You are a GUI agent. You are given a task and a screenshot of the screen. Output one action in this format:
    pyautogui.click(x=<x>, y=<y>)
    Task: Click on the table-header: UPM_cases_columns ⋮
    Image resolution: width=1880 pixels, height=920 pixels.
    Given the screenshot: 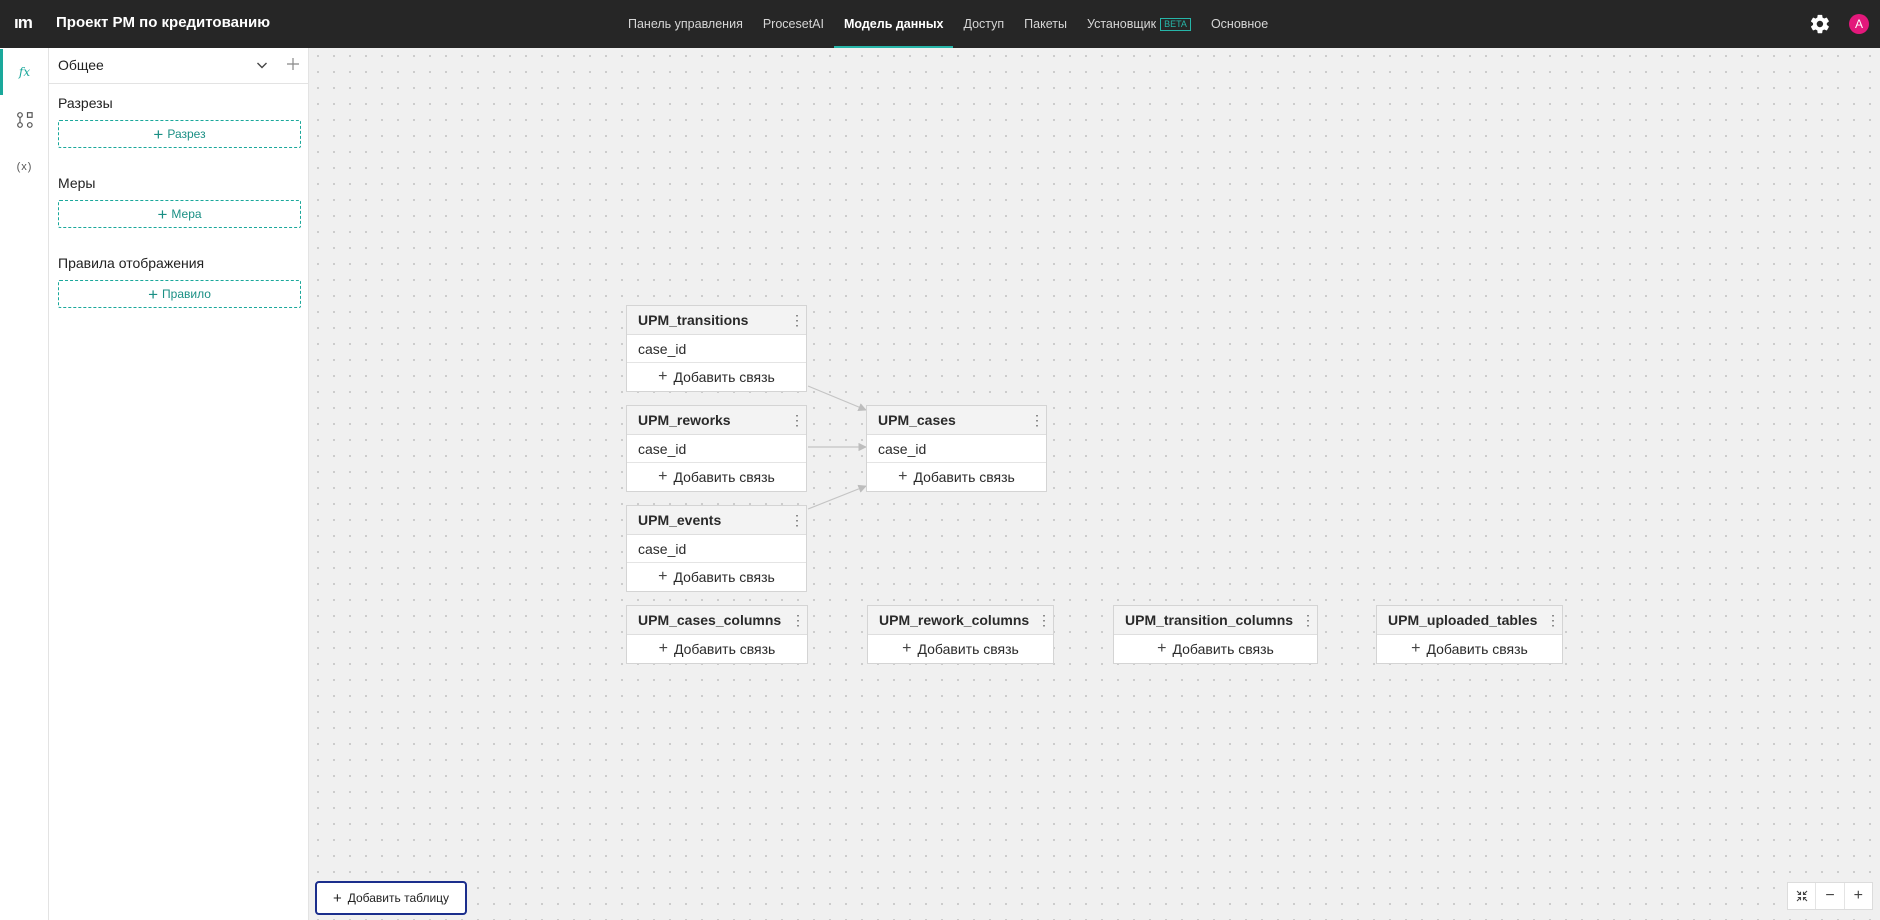 What is the action you would take?
    pyautogui.click(x=717, y=620)
    